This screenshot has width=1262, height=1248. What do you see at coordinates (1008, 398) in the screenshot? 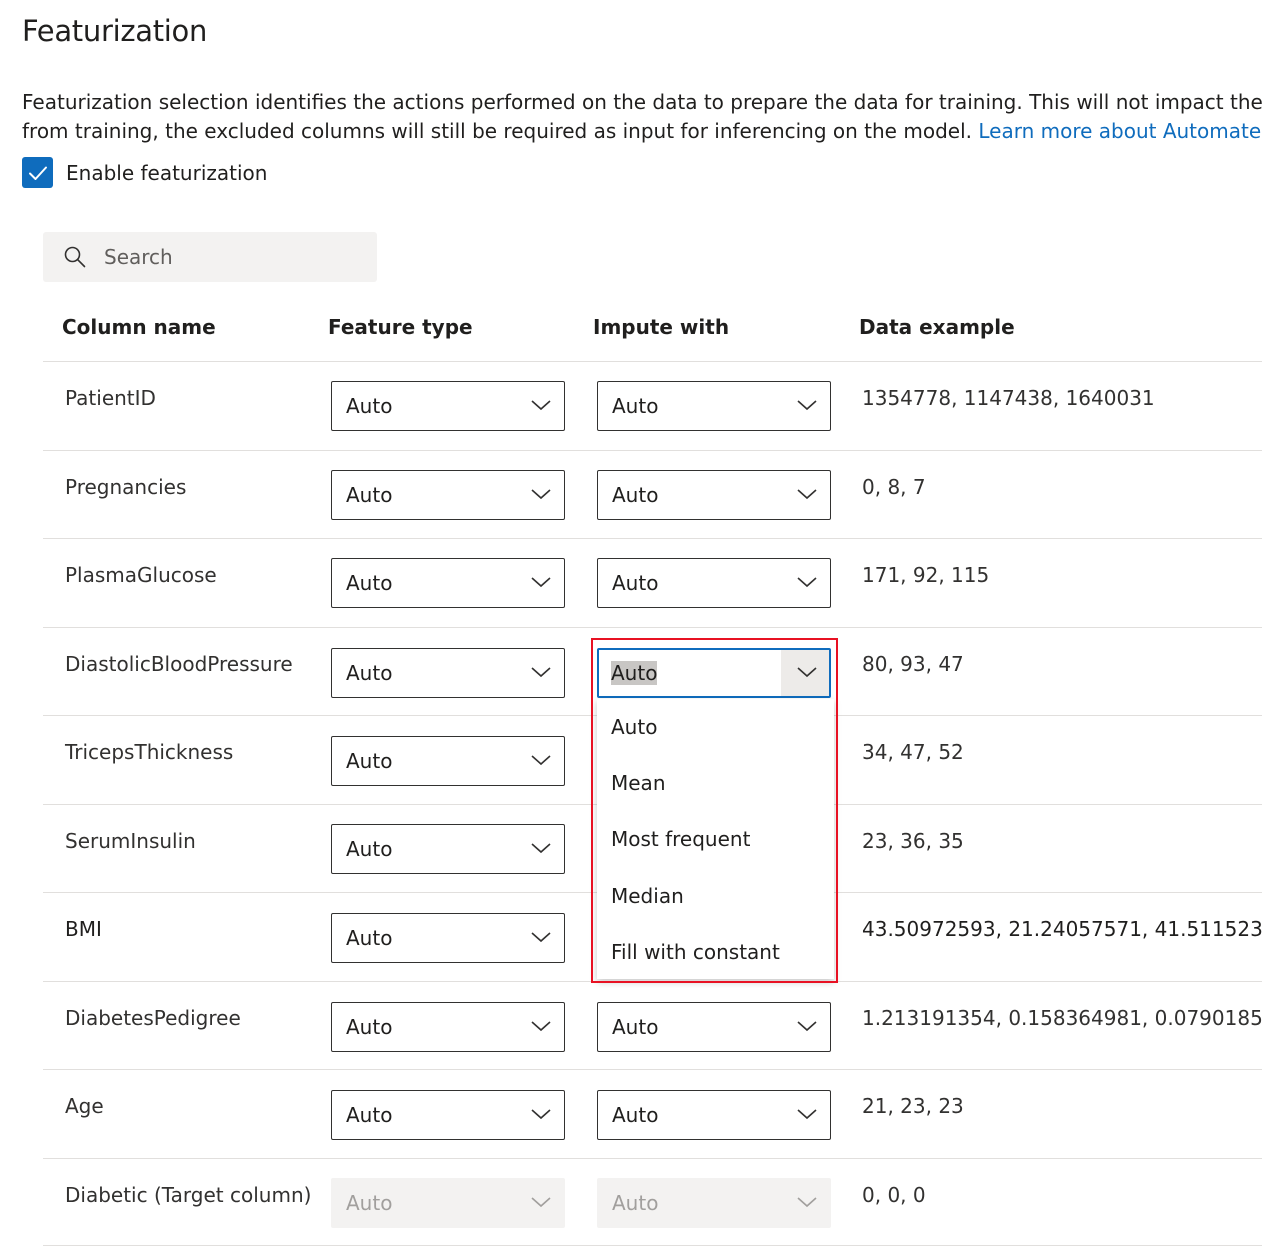
I see `data-example-cell: 1354778, 1147438, 1640031` at bounding box center [1008, 398].